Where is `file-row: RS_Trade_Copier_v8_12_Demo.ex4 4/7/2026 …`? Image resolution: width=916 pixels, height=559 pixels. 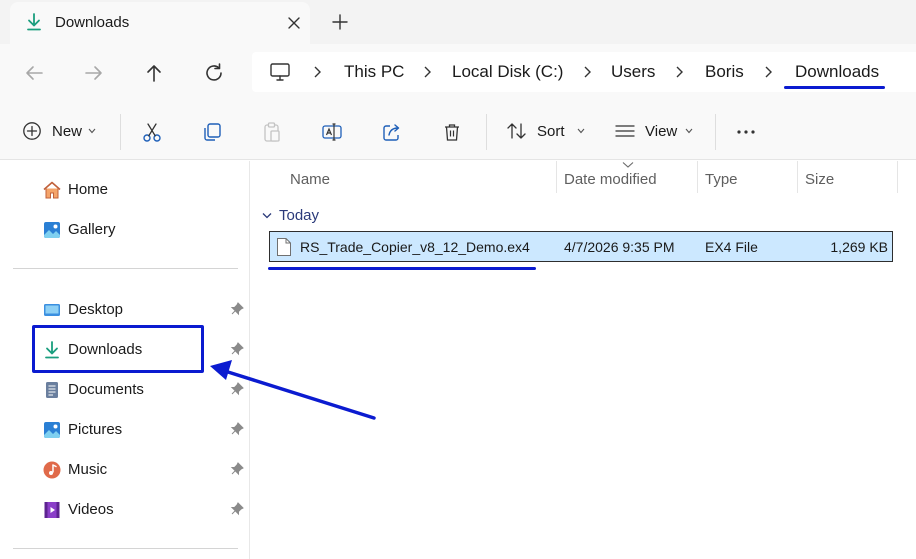
file-row: RS_Trade_Copier_v8_12_Demo.ex4 4/7/2026 … is located at coordinates (581, 246).